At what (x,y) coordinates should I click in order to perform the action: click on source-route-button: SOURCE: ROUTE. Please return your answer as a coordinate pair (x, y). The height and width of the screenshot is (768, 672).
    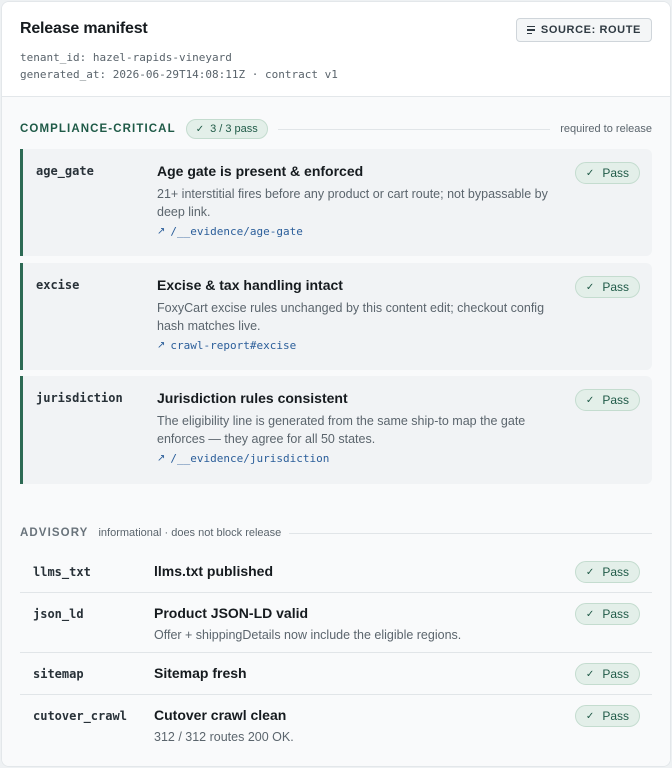
    Looking at the image, I should click on (583, 30).